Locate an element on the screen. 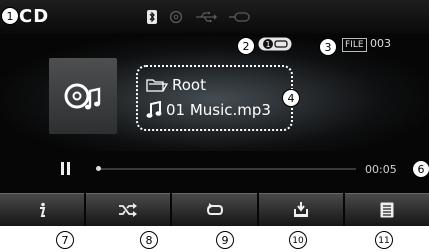 Image resolution: width=429 pixels, height=252 pixels. music-note-icon is located at coordinates (154, 109).